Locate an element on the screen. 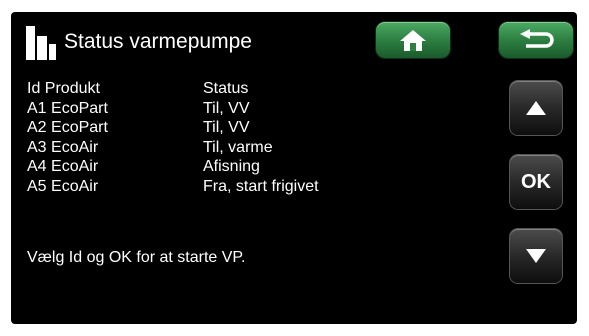 This screenshot has height=336, width=589. arrow-up-icon is located at coordinates (536, 108).